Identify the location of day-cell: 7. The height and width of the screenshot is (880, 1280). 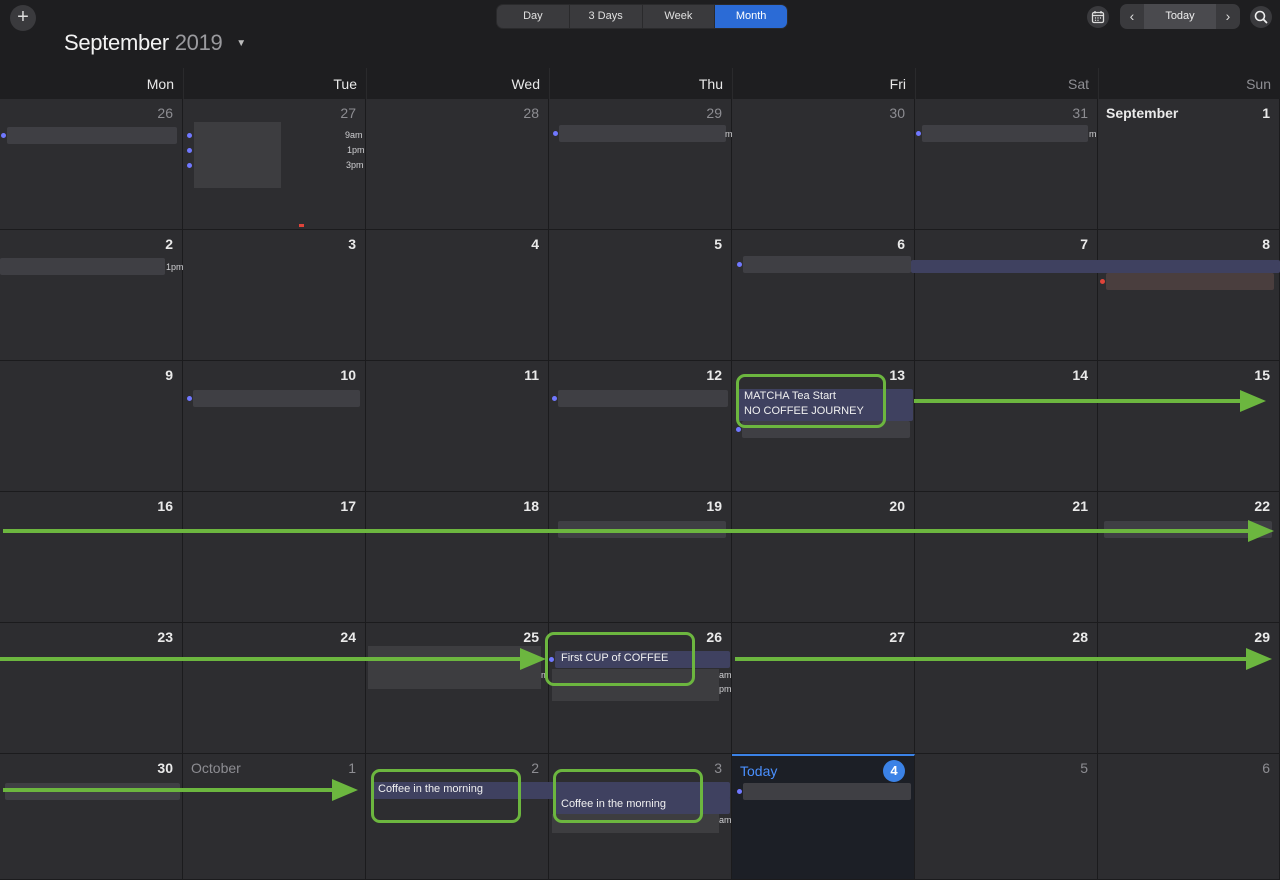
(1006, 295).